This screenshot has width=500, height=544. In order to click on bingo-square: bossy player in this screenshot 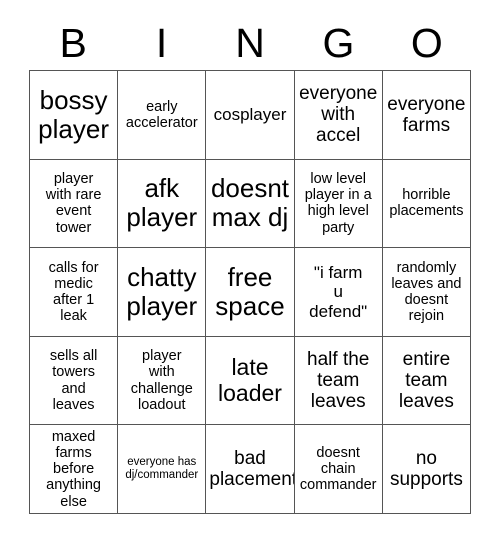, I will do `click(74, 115)`.